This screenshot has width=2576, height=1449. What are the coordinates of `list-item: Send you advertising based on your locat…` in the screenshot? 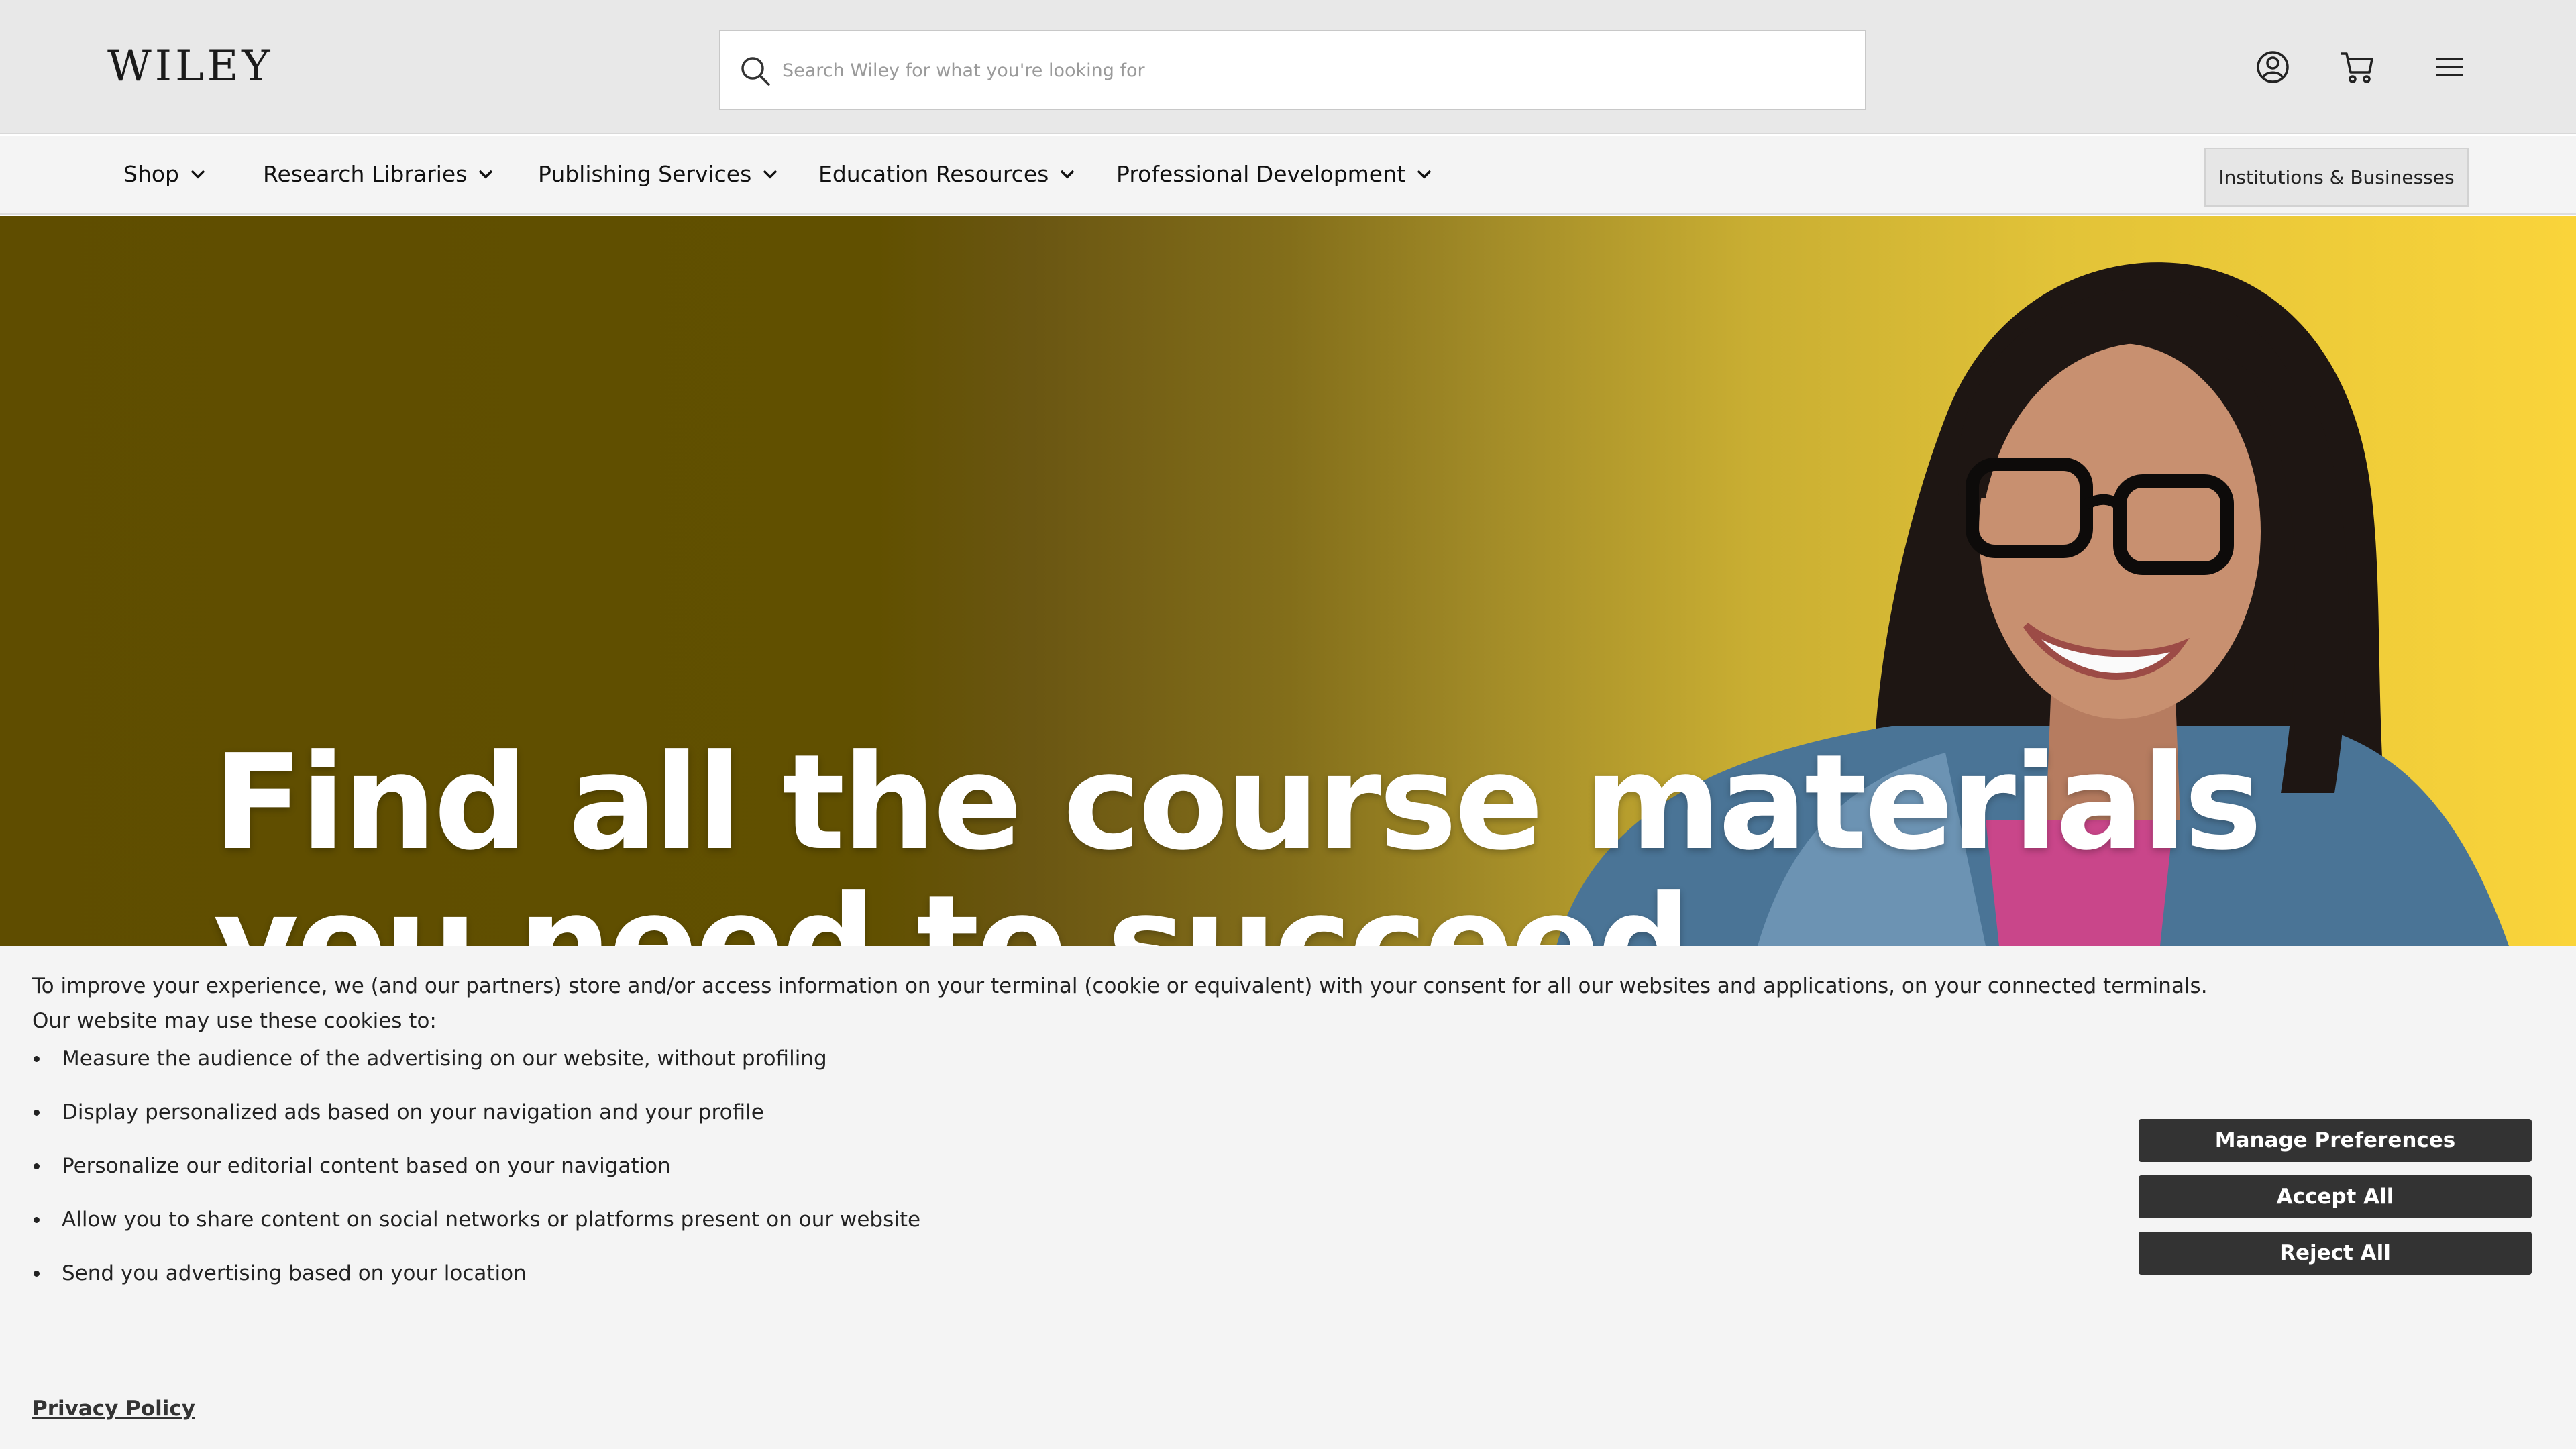 It's located at (476, 1288).